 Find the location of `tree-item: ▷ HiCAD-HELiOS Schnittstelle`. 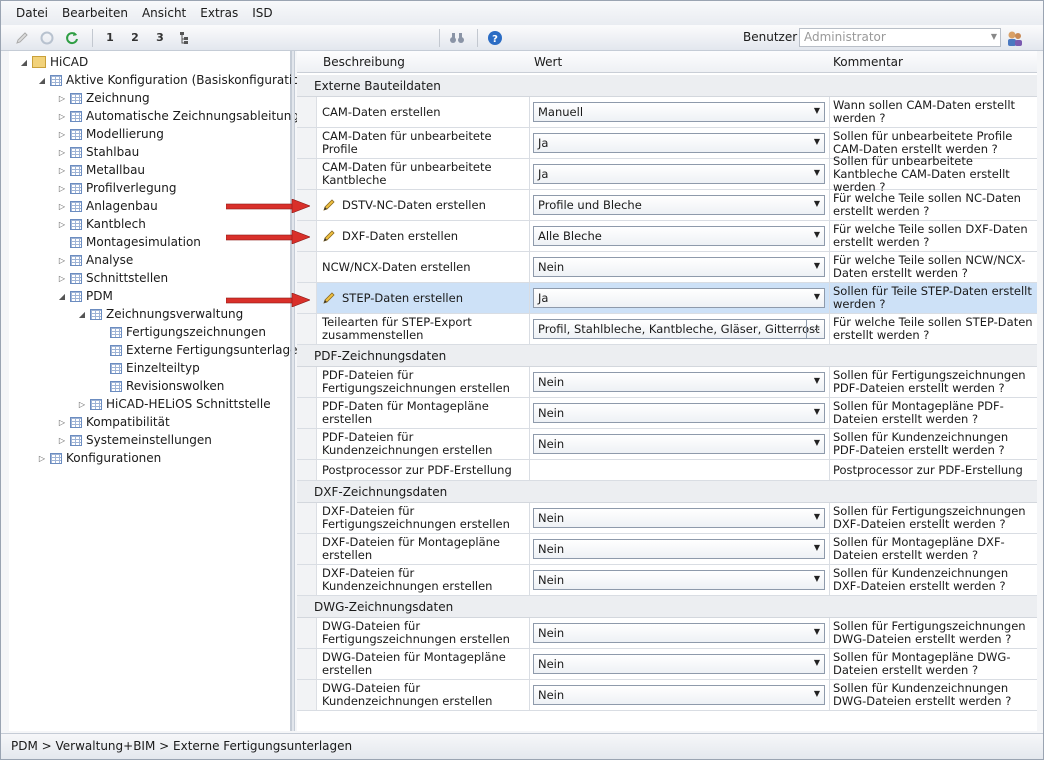

tree-item: ▷ HiCAD-HELiOS Schnittstelle is located at coordinates (174, 404).